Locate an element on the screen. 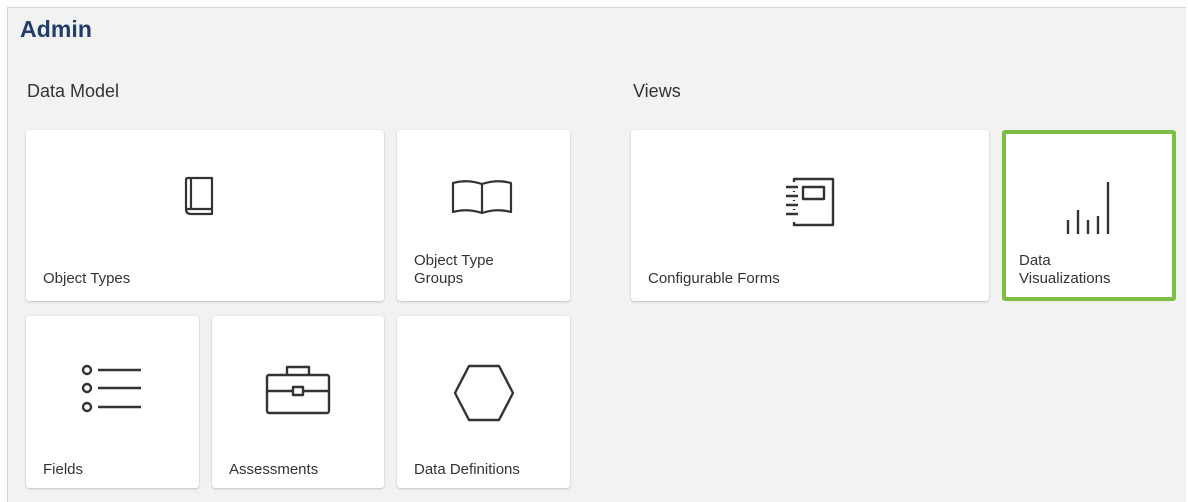  tile-configurable-forms: Configurable Forms is located at coordinates (810, 215).